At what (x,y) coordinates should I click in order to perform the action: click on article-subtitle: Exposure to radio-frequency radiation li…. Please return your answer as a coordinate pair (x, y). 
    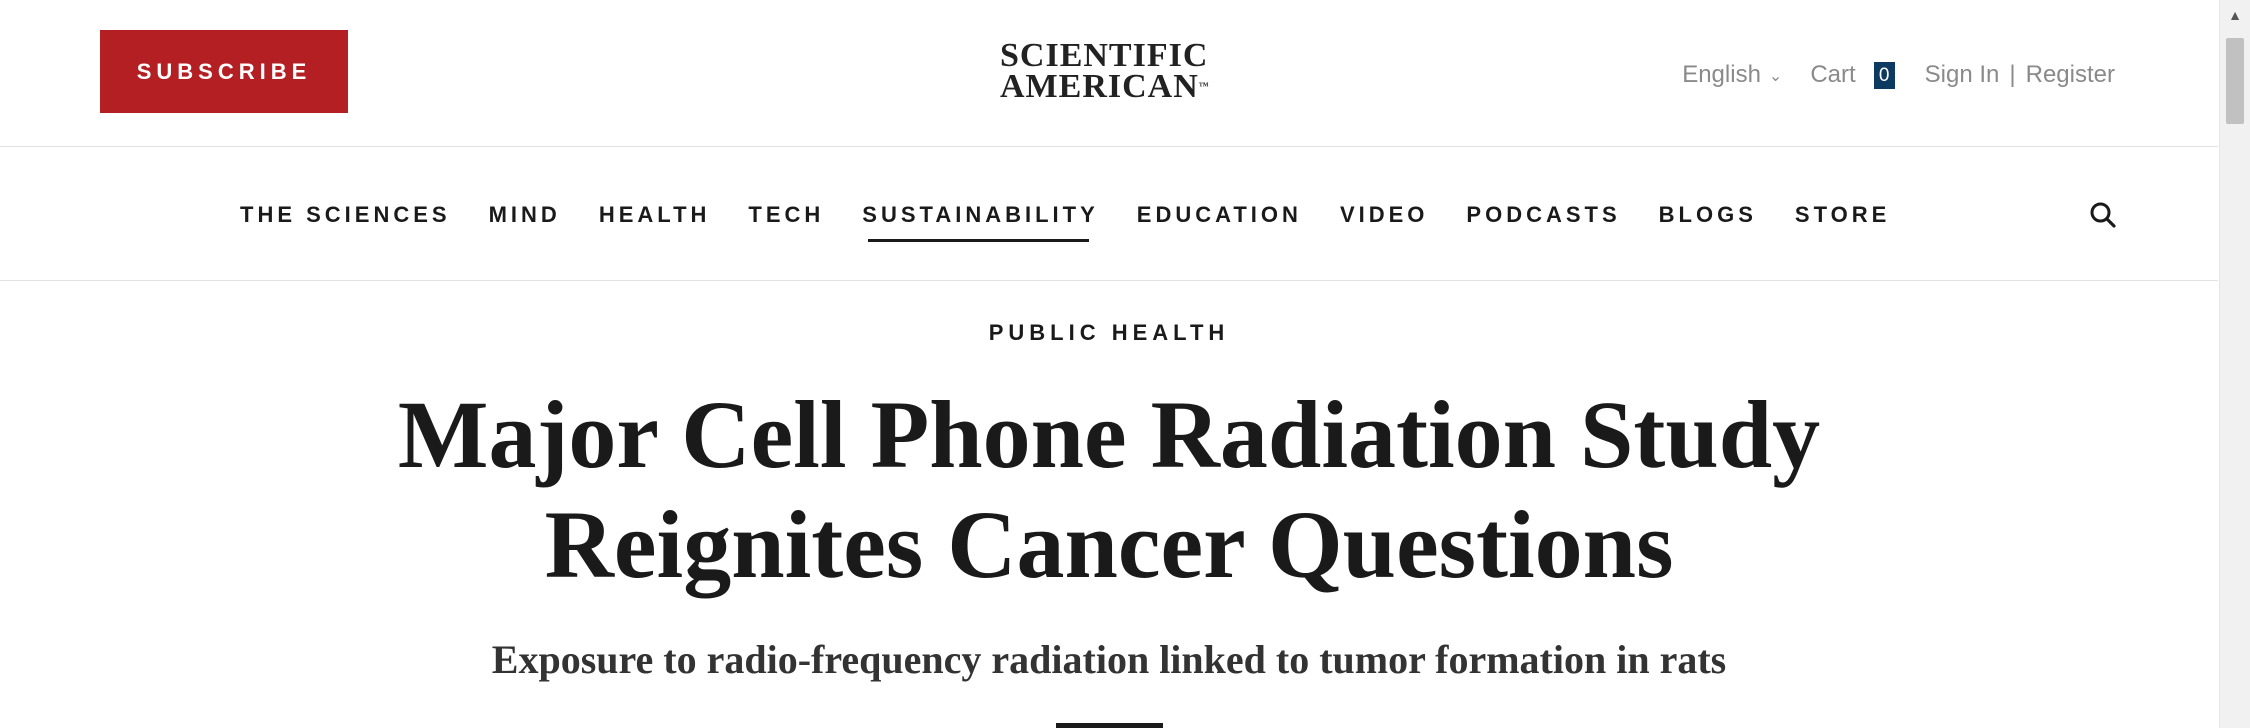
    Looking at the image, I should click on (1109, 659).